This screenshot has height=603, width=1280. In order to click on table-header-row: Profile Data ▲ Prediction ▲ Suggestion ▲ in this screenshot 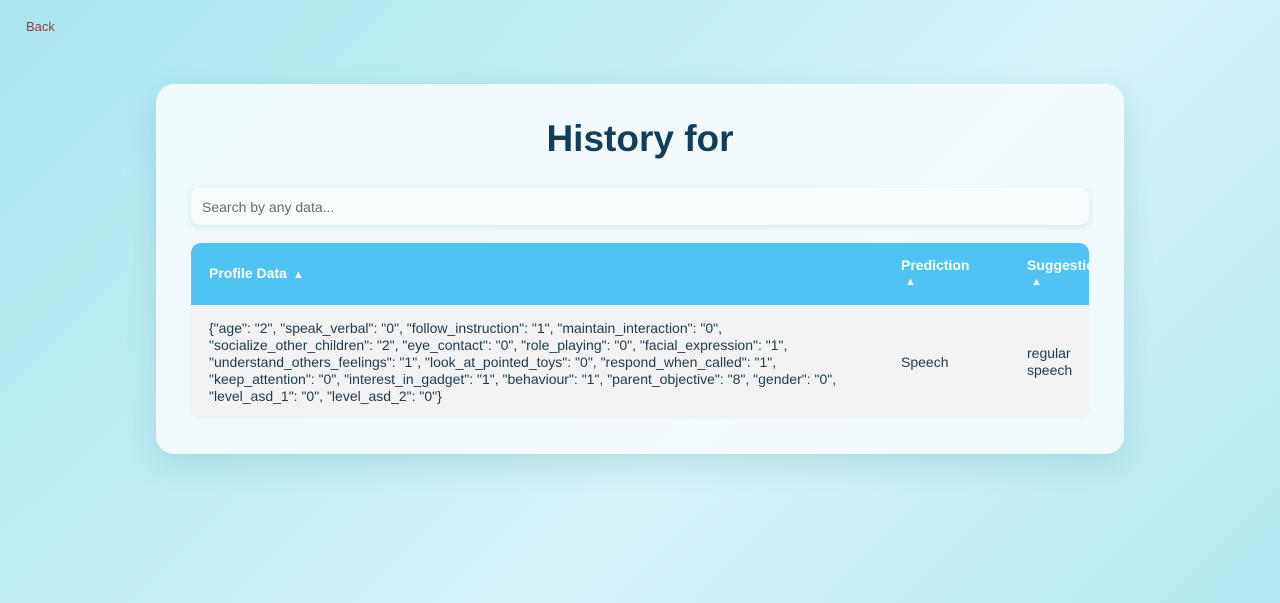, I will do `click(640, 274)`.